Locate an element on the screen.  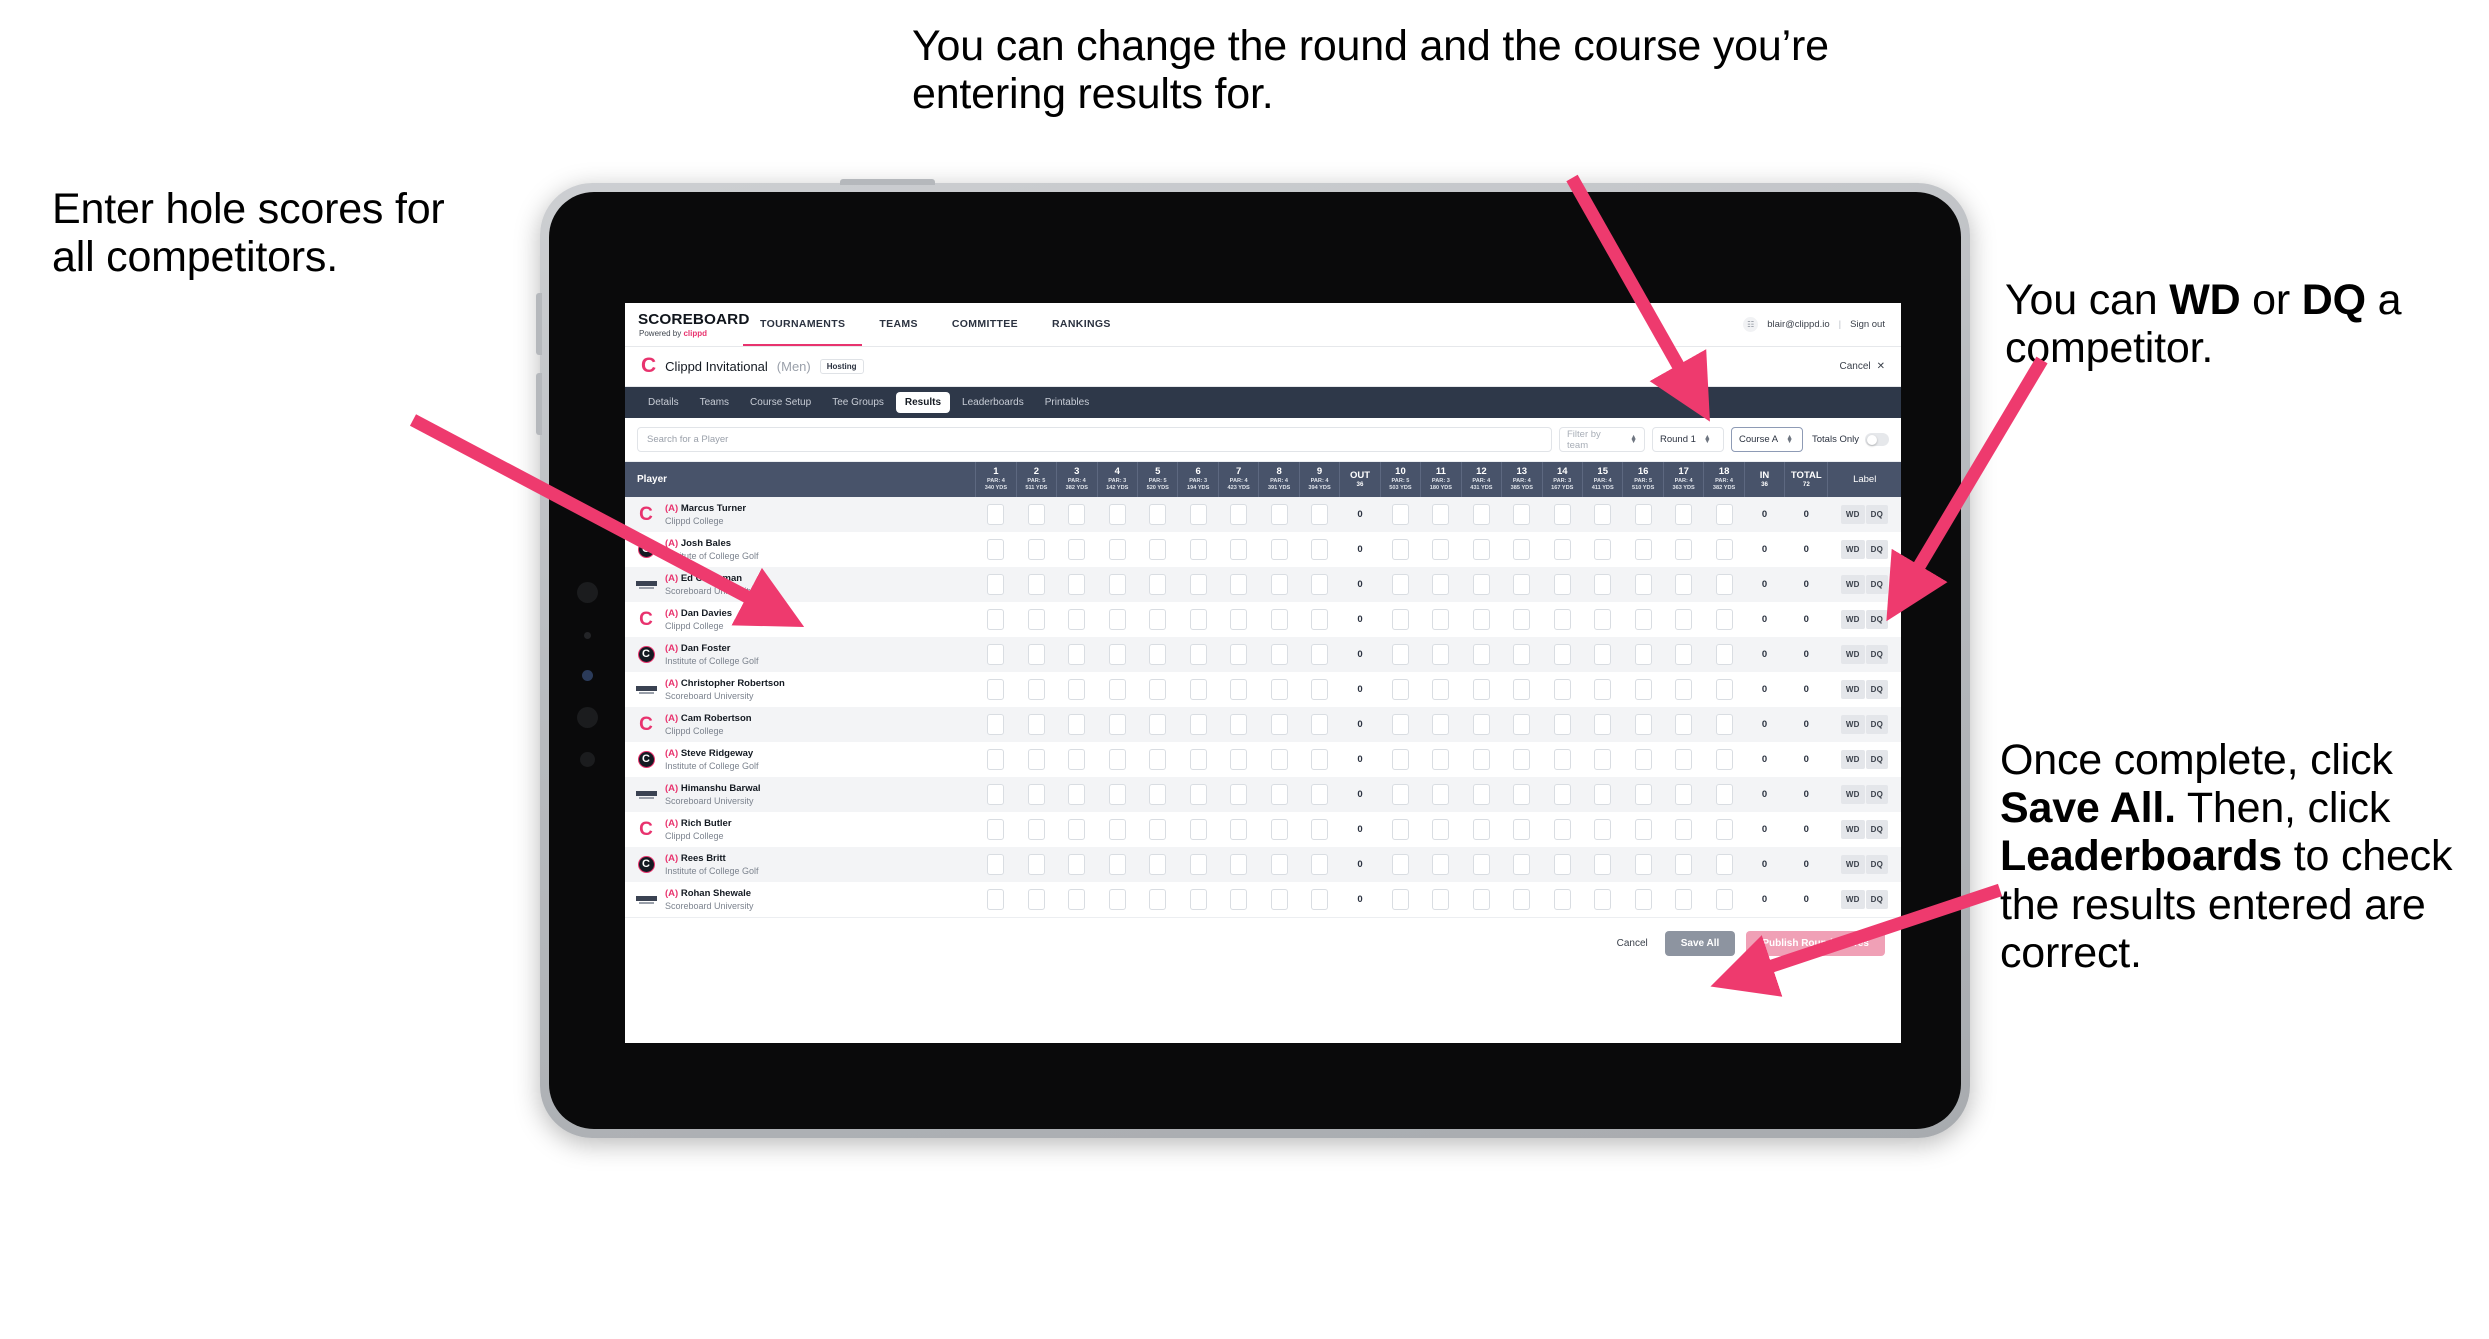
scoreboard-logo: SCOREBOARD Powered by clippd is located at coordinates (687, 324).